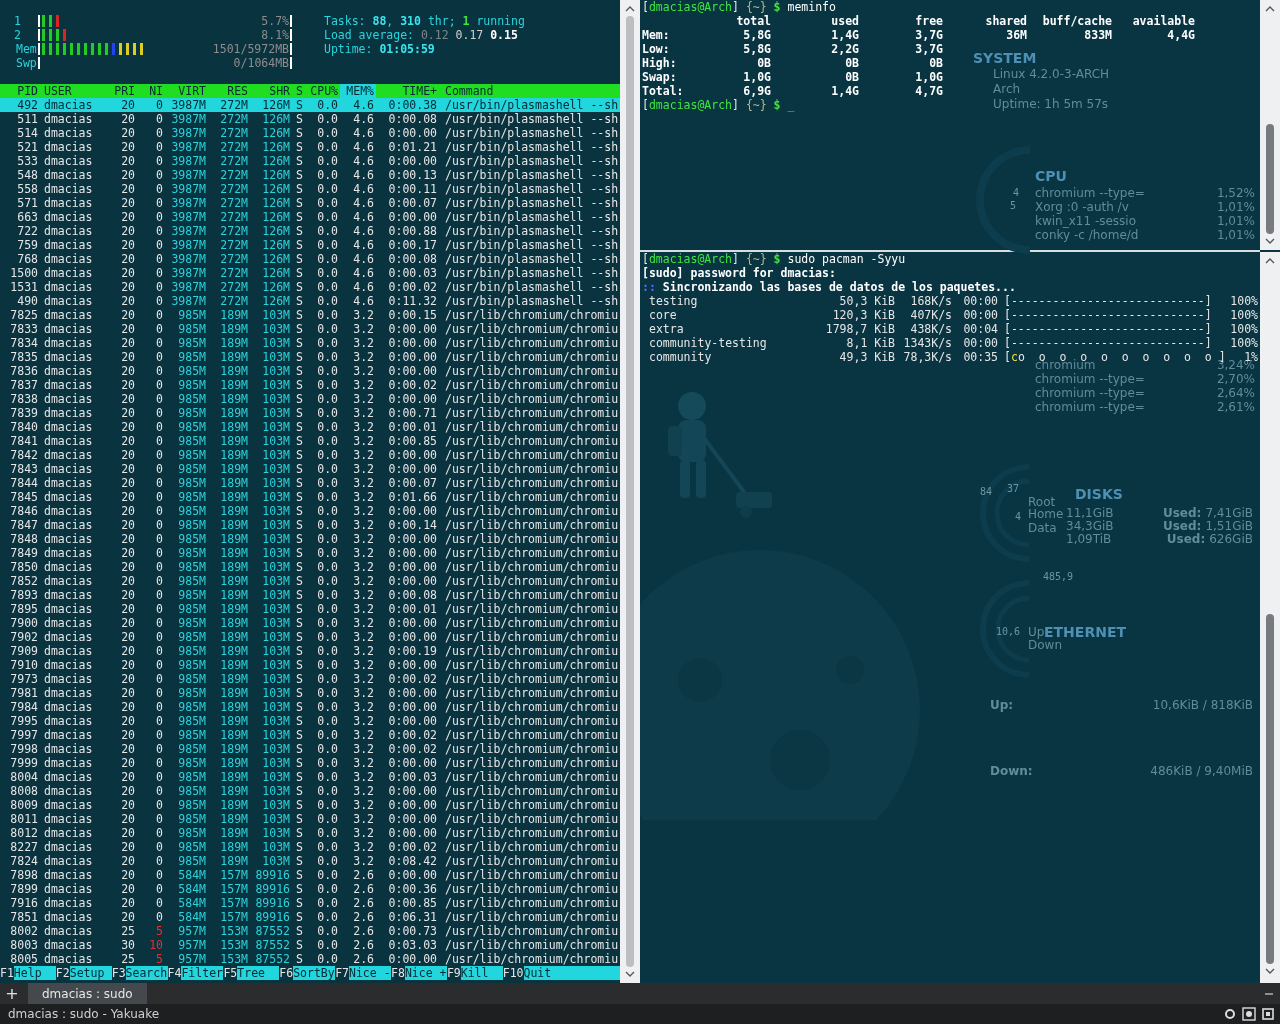  I want to click on process-row: 8005 dmacias 25 5 957M 153M 87552 S 0.0 2.6 0:00.00 /usr/lib/chromium/chromiu, so click(310, 959).